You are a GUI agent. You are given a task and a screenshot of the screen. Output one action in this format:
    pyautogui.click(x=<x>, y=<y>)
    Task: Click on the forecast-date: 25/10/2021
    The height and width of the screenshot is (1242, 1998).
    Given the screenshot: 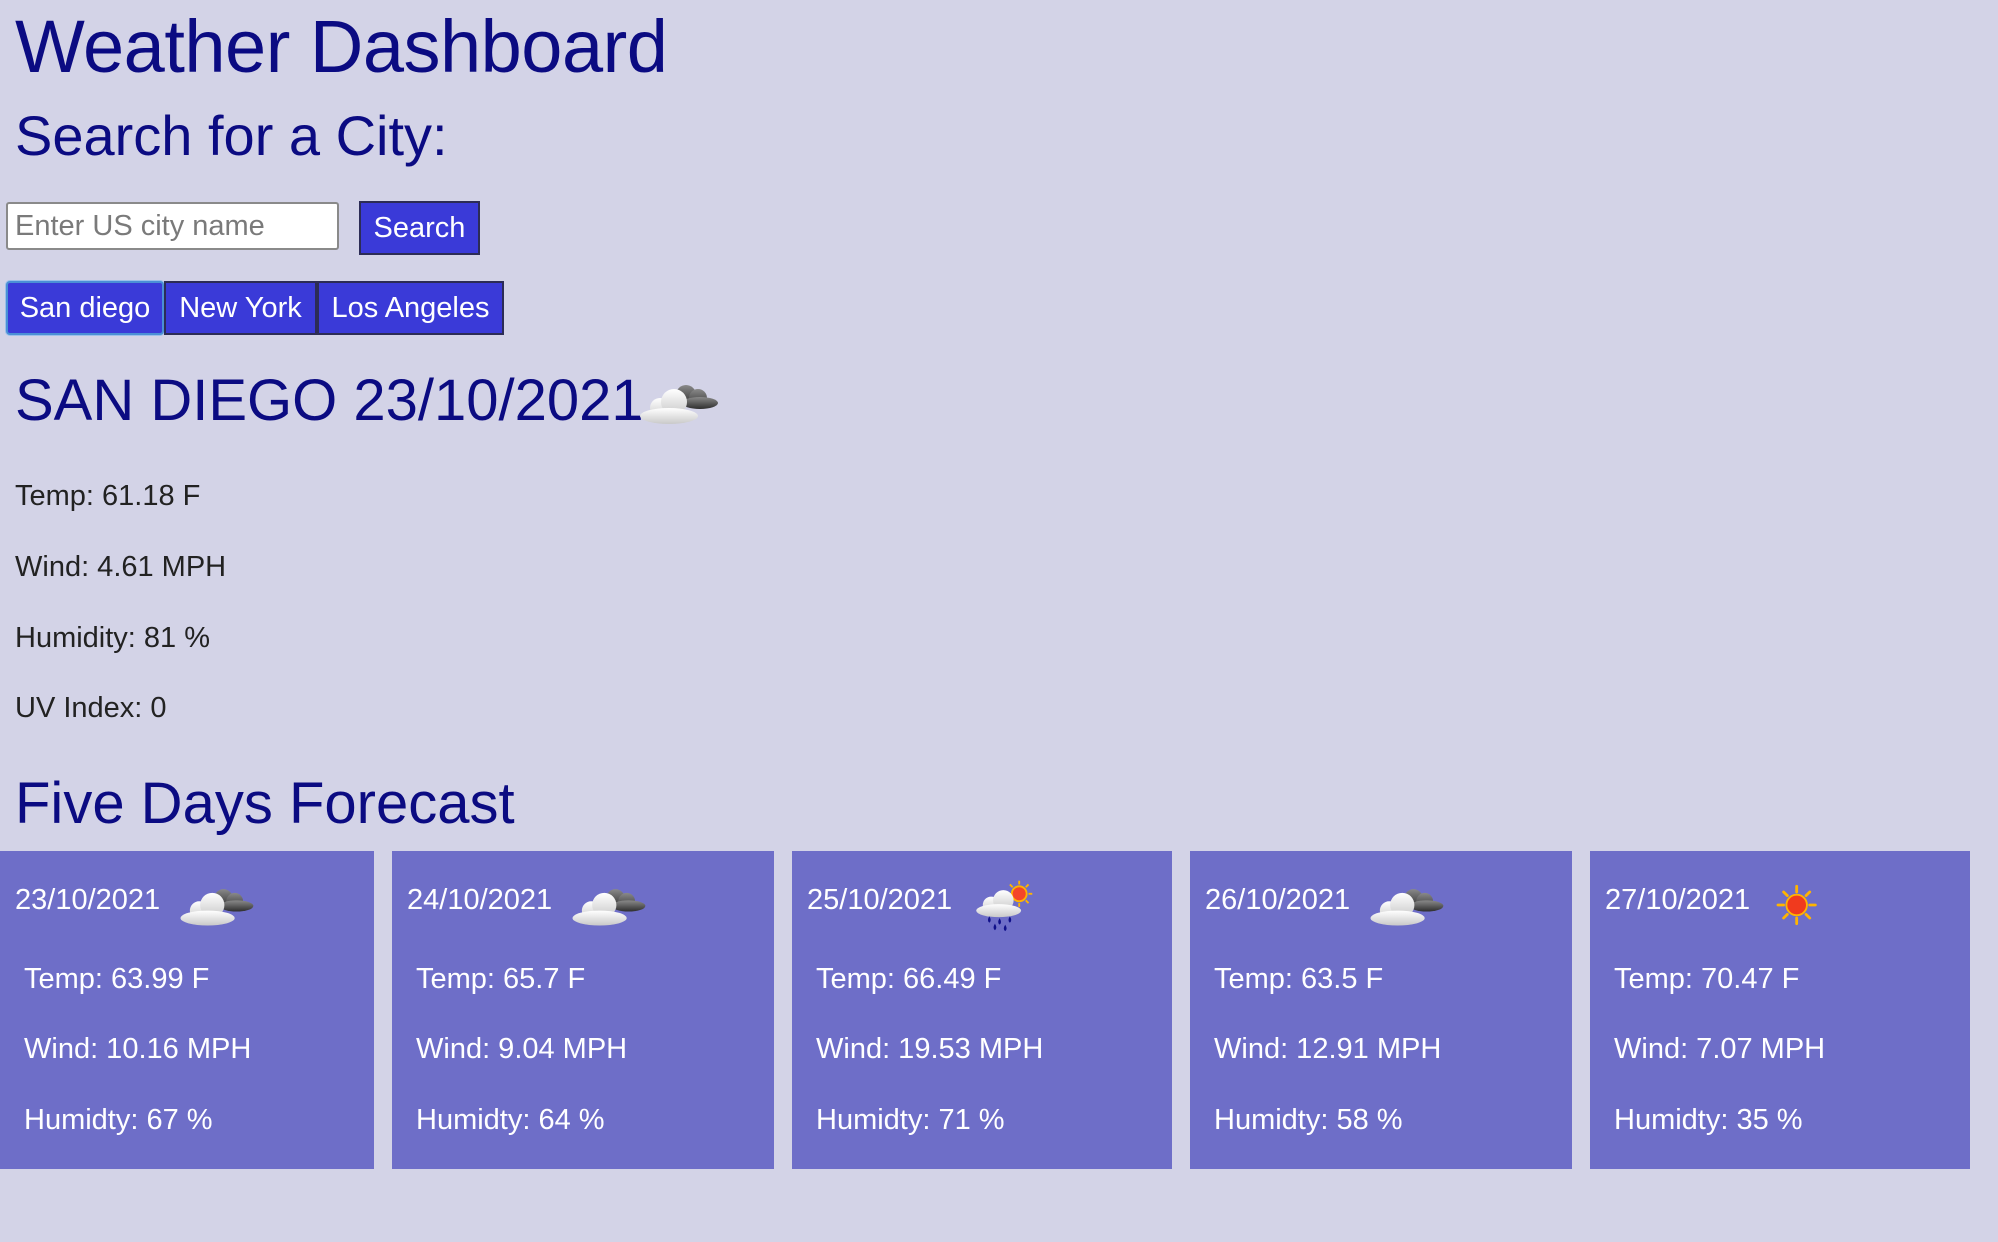 What is the action you would take?
    pyautogui.click(x=880, y=900)
    